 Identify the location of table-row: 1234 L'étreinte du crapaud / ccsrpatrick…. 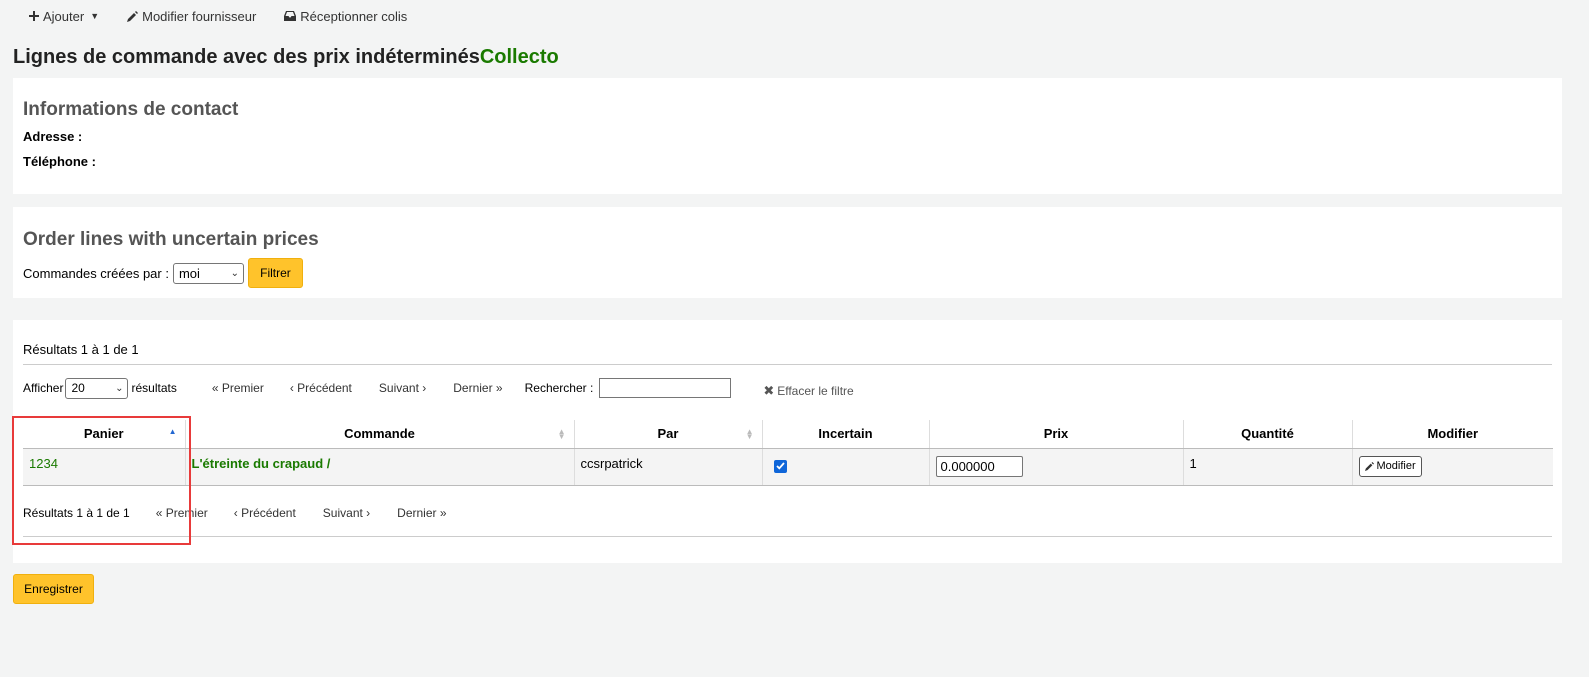
(788, 467).